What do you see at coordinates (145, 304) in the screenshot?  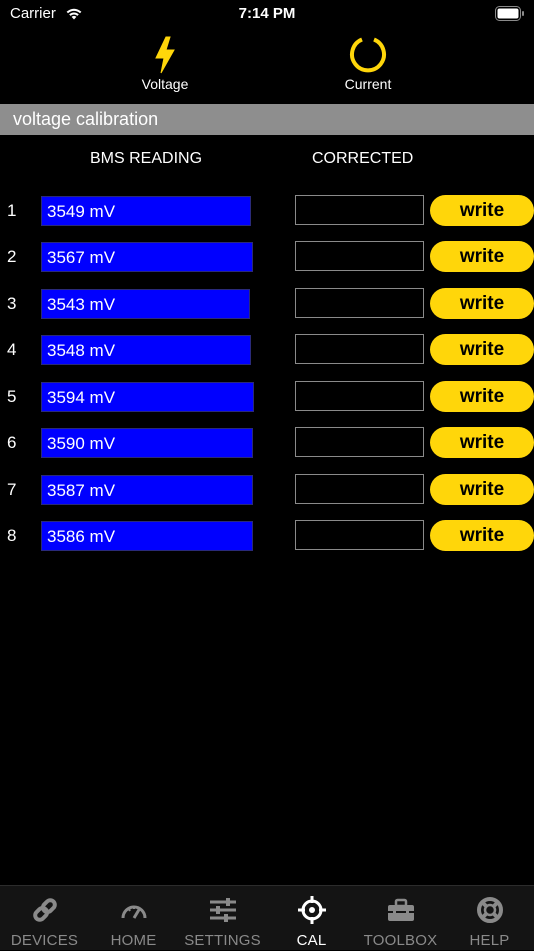 I see `bms-reading-cell: 3543 mV` at bounding box center [145, 304].